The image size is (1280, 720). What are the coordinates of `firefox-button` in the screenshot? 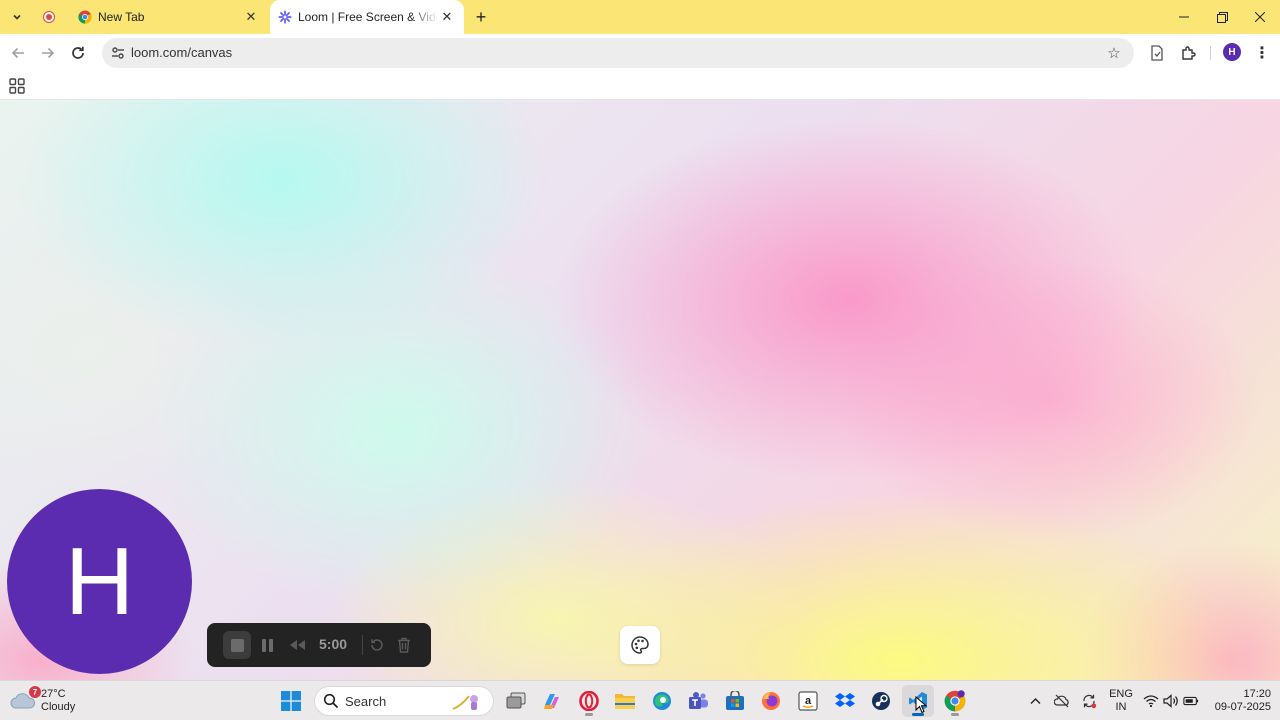 It's located at (771, 701).